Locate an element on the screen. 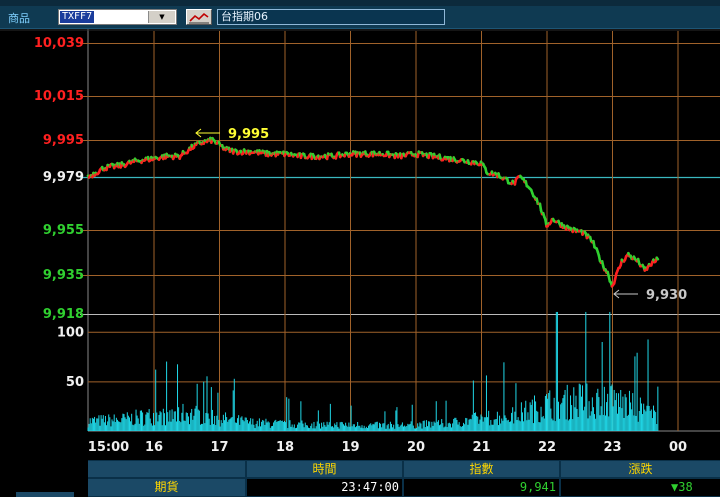 This screenshot has width=720, height=497. quote-price: 9,941 is located at coordinates (481, 487).